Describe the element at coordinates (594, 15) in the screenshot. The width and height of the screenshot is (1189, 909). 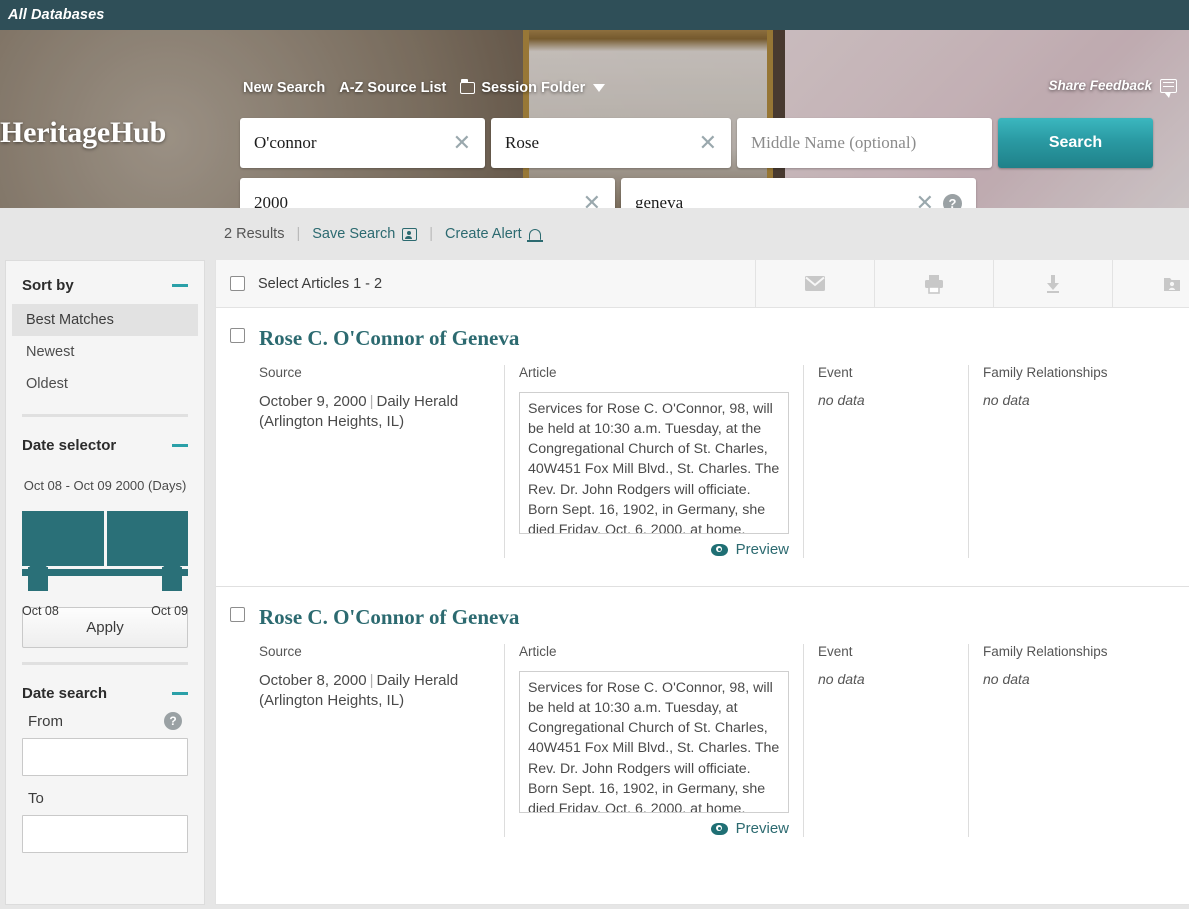
I see `top-database-bar: All Databases` at that location.